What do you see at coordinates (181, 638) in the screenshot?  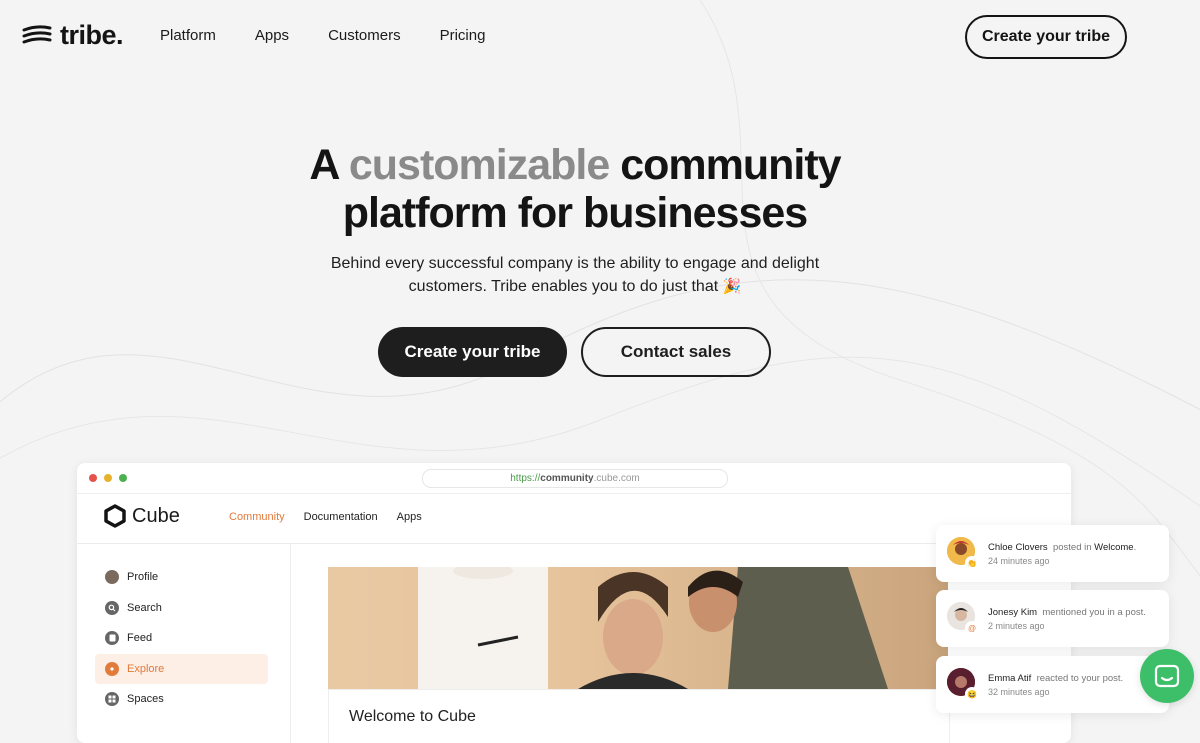 I see `sidebar-item-feed: Feed` at bounding box center [181, 638].